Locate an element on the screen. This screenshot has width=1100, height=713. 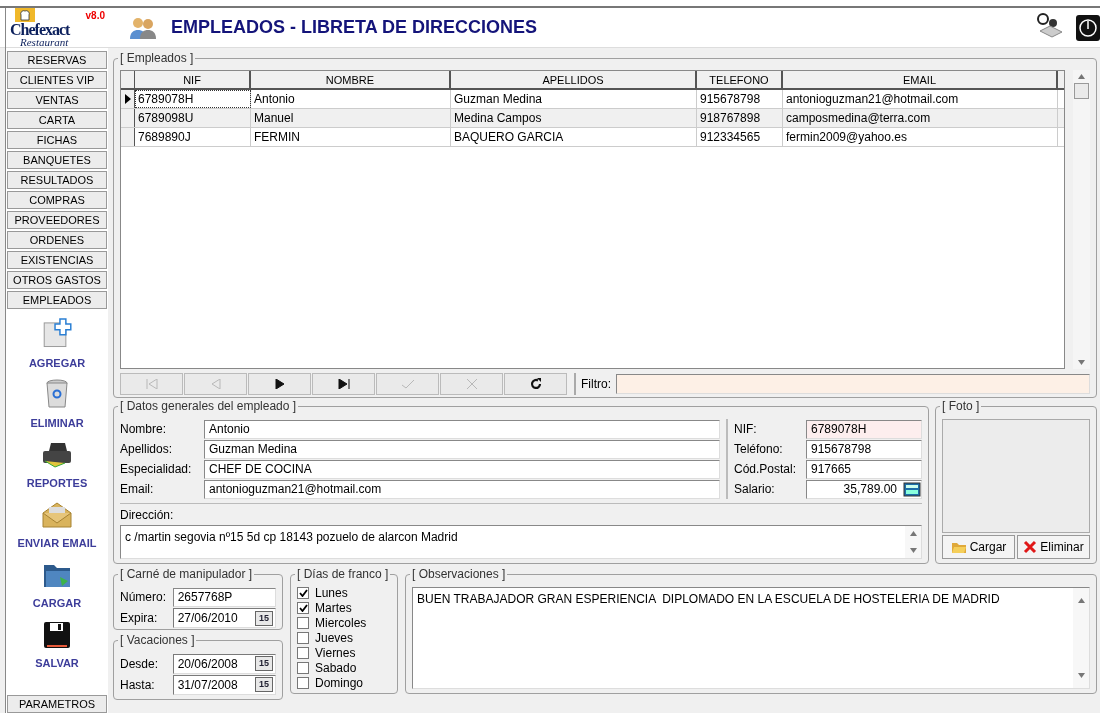
table-cell: Antonio is located at coordinates (351, 99).